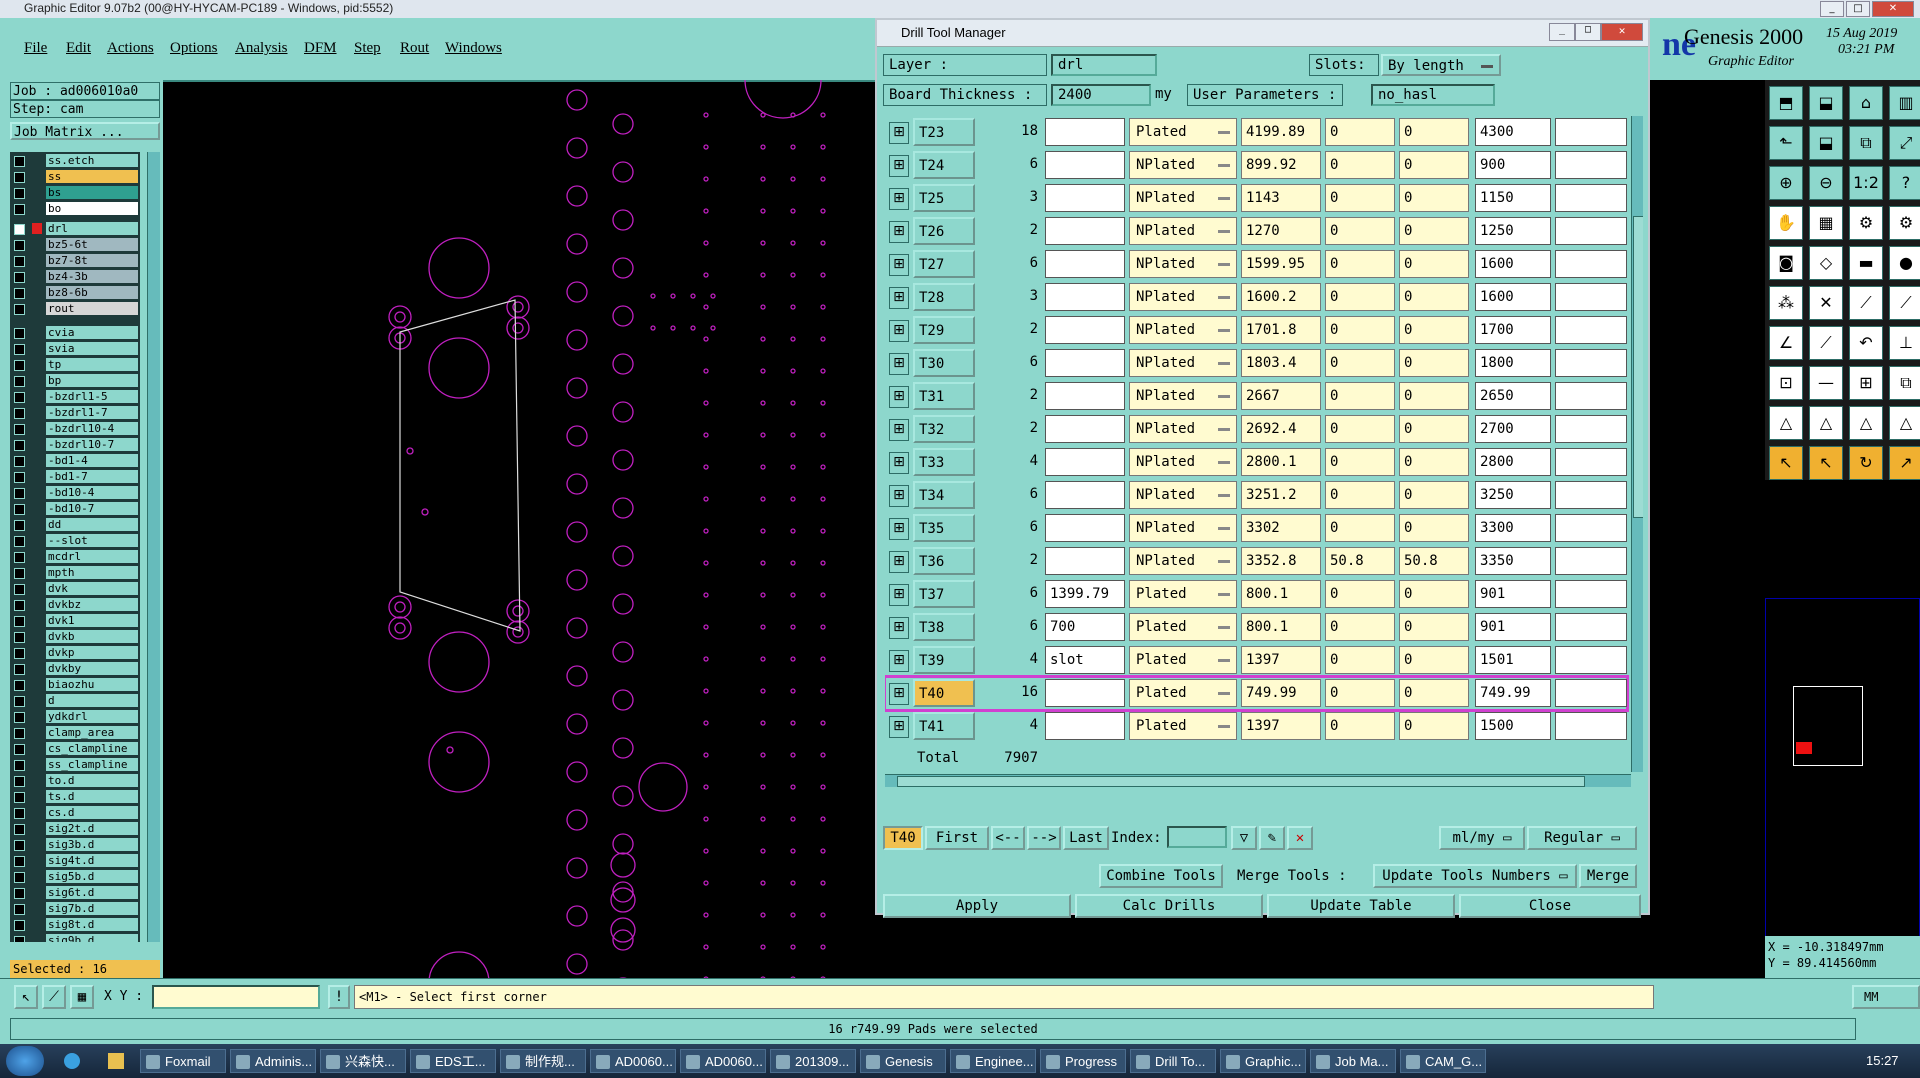 The image size is (1920, 1078). I want to click on tool-button: ⬓, so click(1826, 143).